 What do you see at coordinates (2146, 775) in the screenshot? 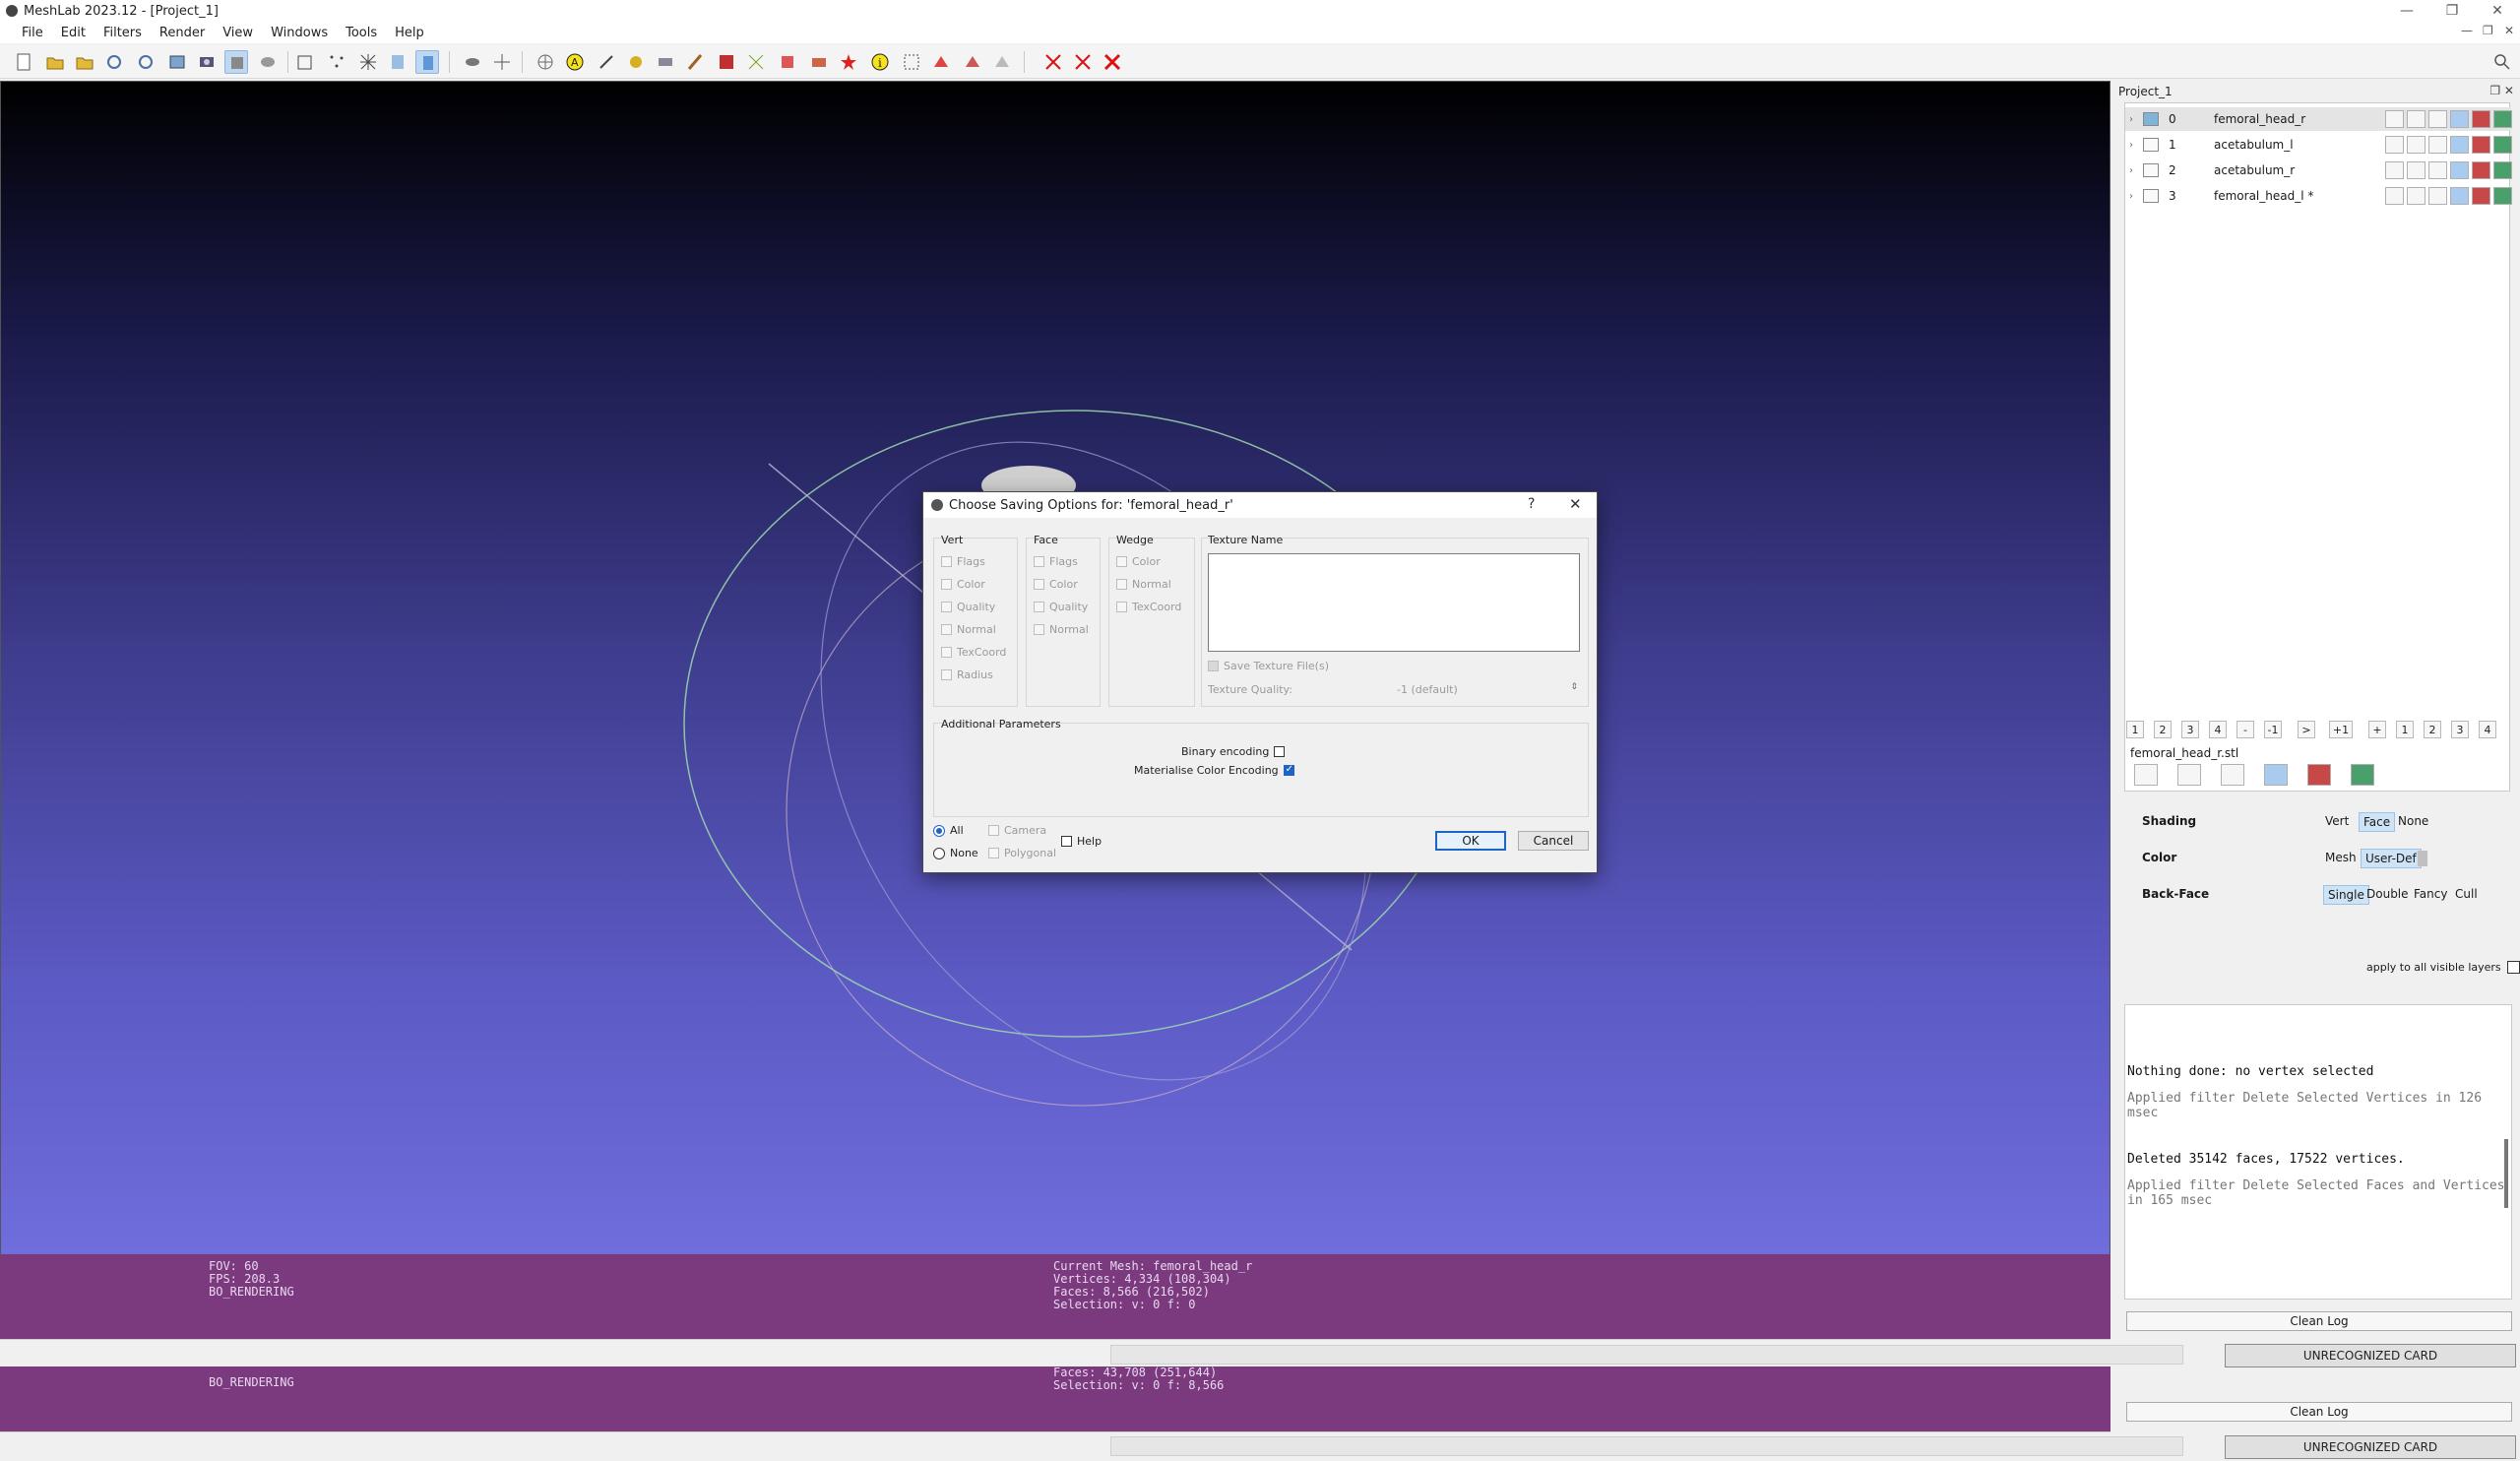
I see `bbox-mode-icon` at bounding box center [2146, 775].